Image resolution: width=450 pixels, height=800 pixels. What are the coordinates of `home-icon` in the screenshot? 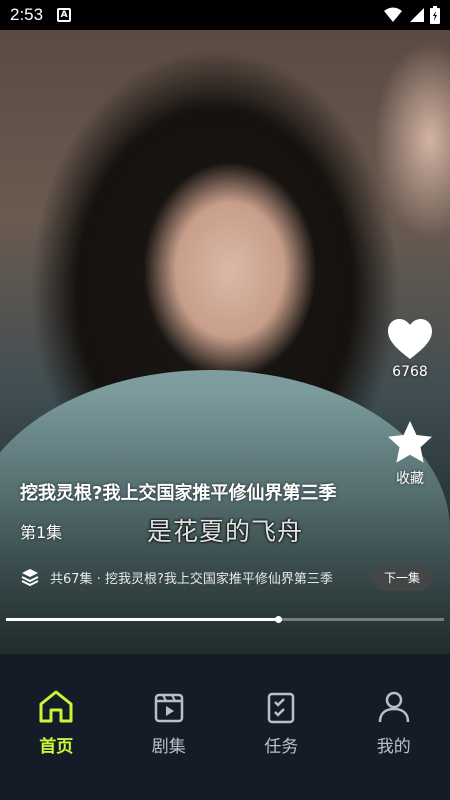 It's located at (56, 706).